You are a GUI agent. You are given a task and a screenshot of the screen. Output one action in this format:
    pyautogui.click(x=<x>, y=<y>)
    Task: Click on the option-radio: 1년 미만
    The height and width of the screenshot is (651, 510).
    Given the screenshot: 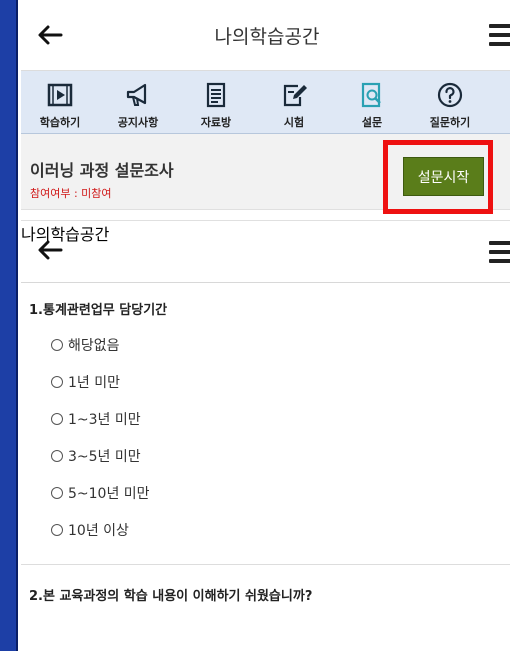 What is the action you would take?
    pyautogui.click(x=280, y=382)
    